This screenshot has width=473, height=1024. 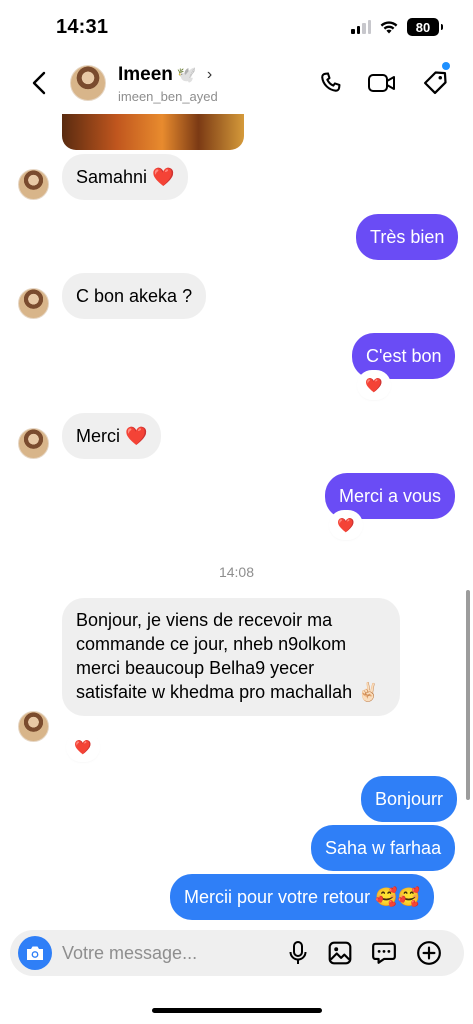 I want to click on photo-message, so click(x=153, y=132).